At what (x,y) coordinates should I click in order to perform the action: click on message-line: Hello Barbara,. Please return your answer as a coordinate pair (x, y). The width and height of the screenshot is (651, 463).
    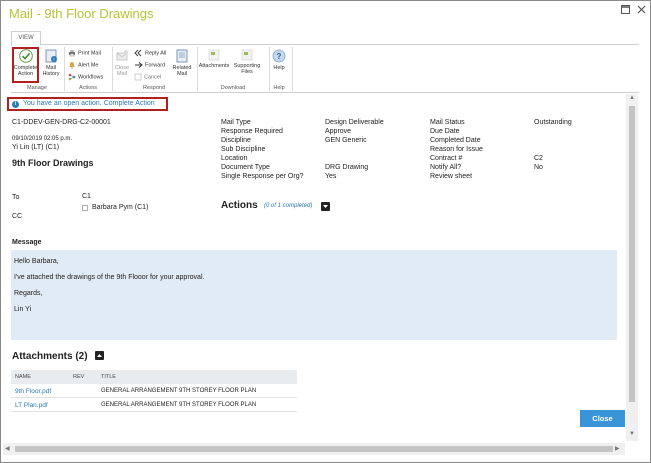
    Looking at the image, I should click on (36, 261).